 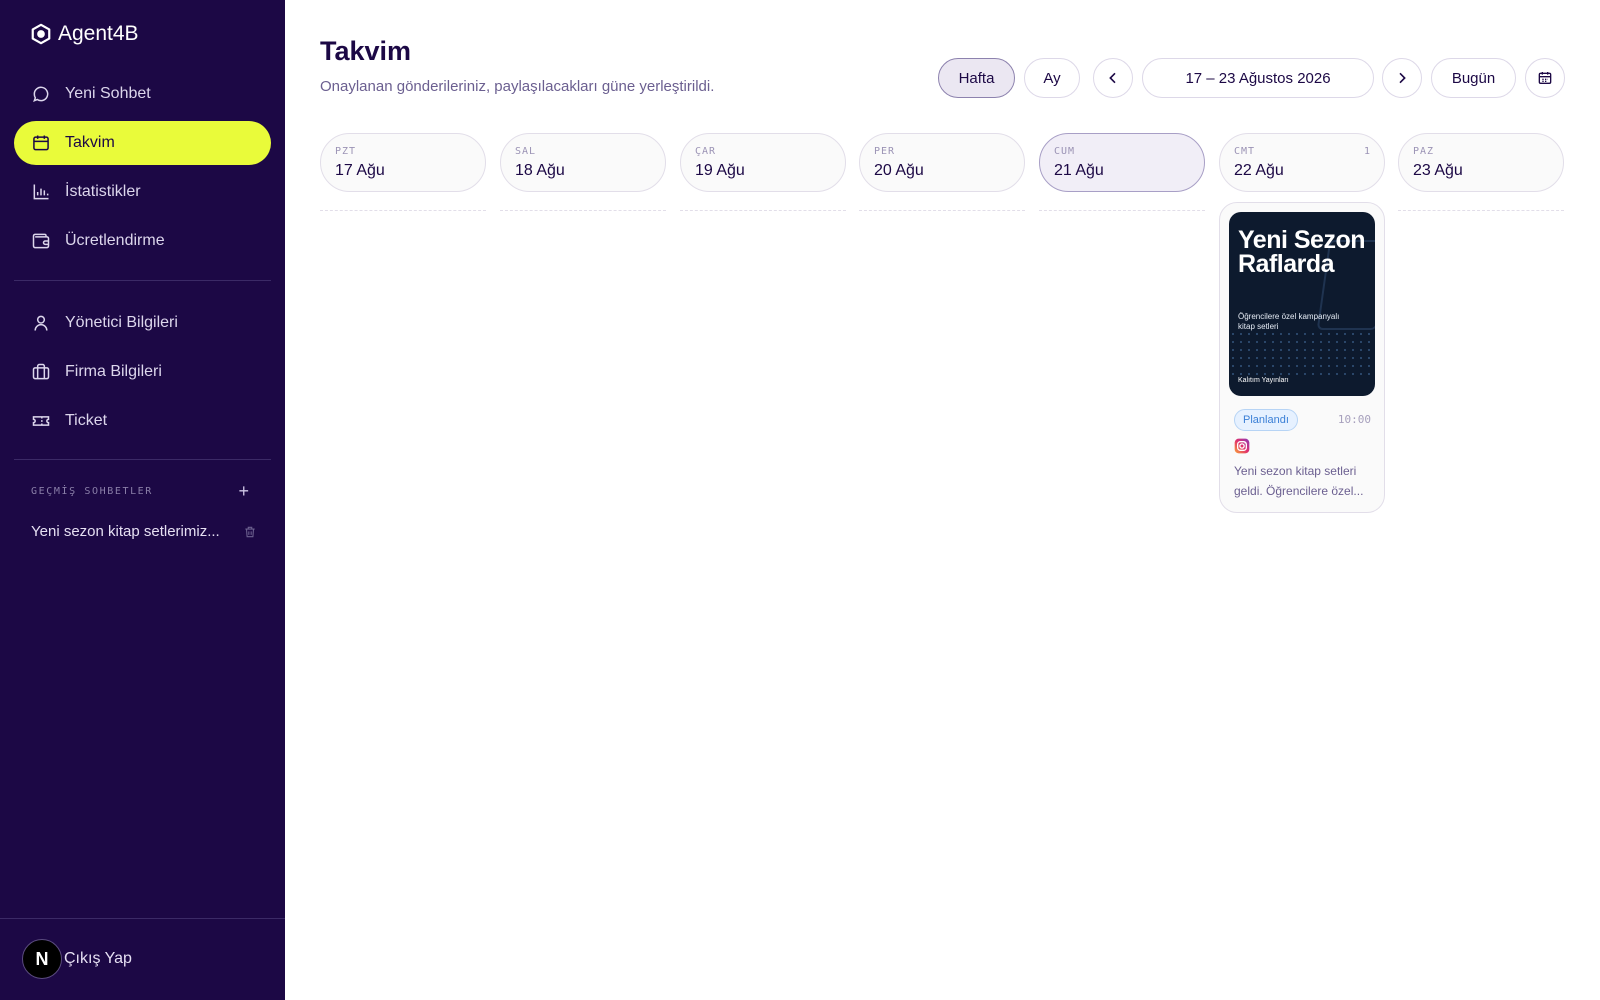 I want to click on nav-item-new-chat: Yeni Sohbet, so click(x=142, y=94).